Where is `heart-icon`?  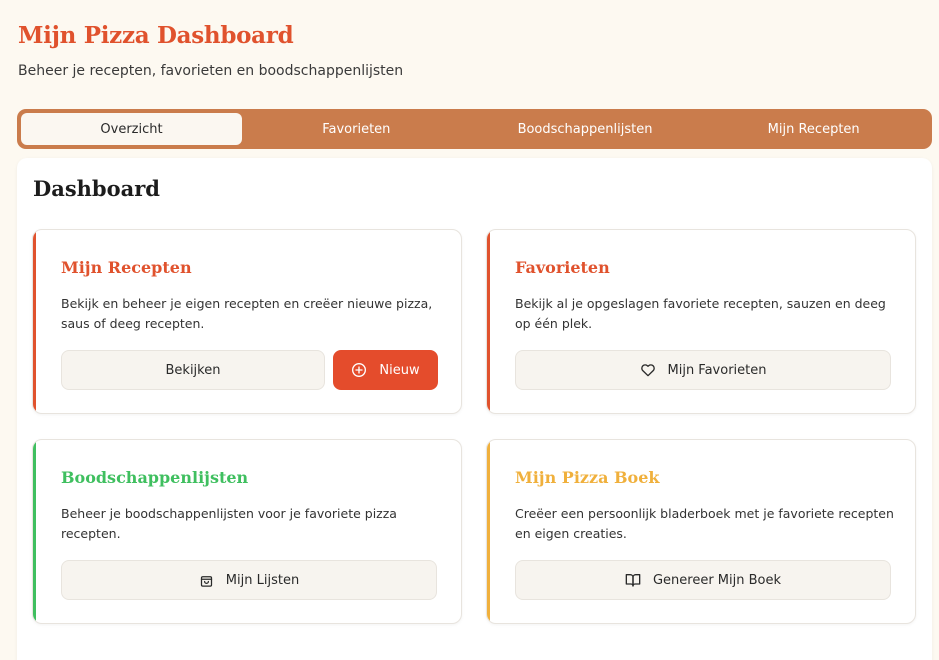
heart-icon is located at coordinates (647, 370).